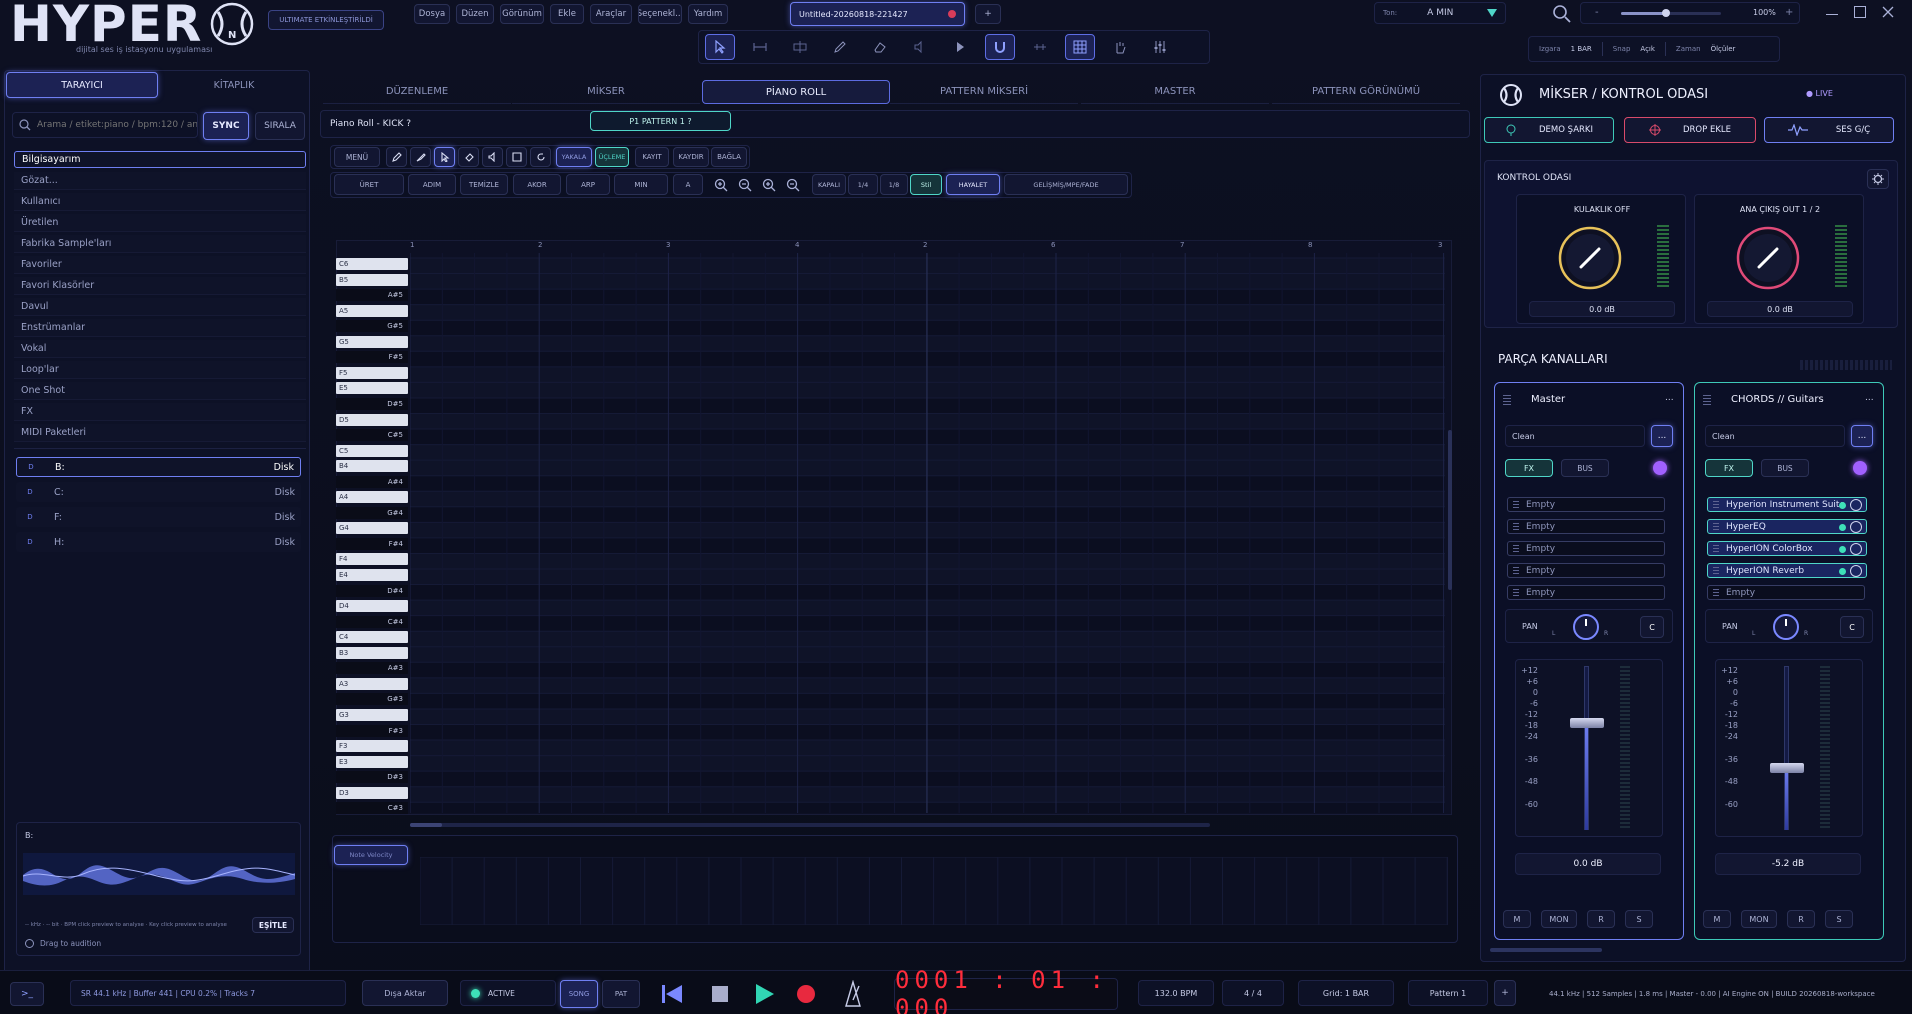 The image size is (1912, 1014). Describe the element at coordinates (621, 994) in the screenshot. I see `pattern-mode-button: PAT` at that location.